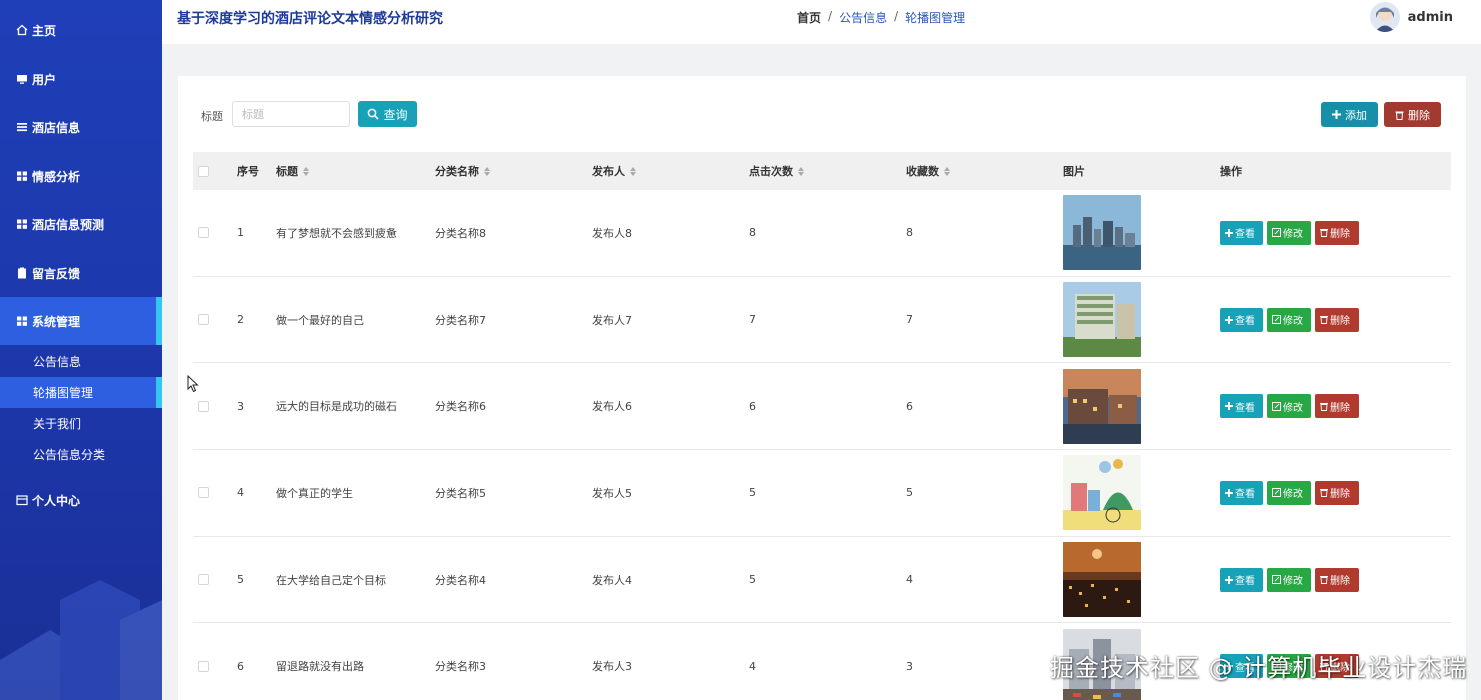 The width and height of the screenshot is (1481, 700). I want to click on sidebar-item-feedback: 留言反馈, so click(81, 273).